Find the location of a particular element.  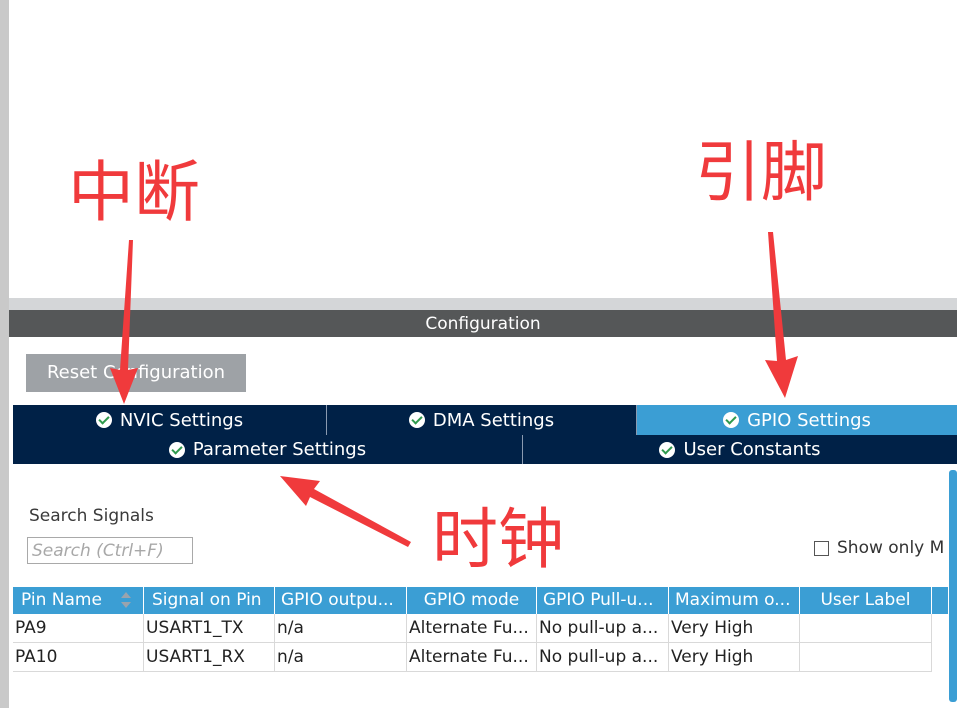

column-header-extra is located at coordinates (940, 600).